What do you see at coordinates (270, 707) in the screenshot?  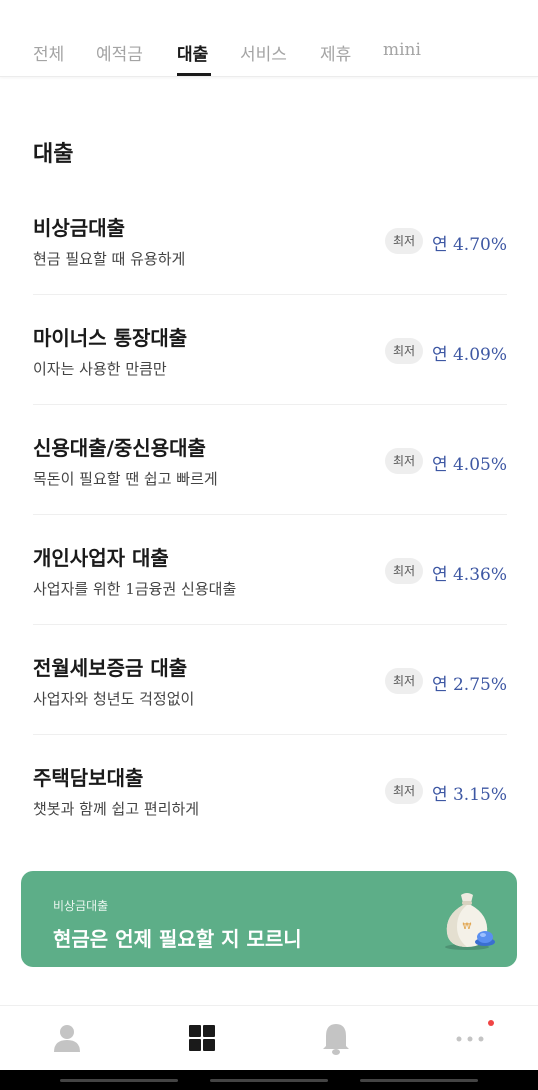 I see `loan-item-jeonse: 전월세보증금 대출 사업자와 청년도 걱정없이 최저 연 2.75%` at bounding box center [270, 707].